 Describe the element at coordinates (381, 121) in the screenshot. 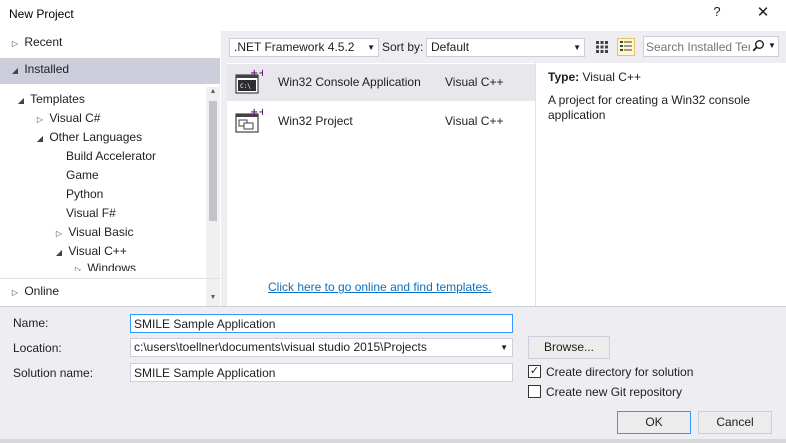

I see `template-item-win32-project: ++ Win32 Project Visual C++` at that location.